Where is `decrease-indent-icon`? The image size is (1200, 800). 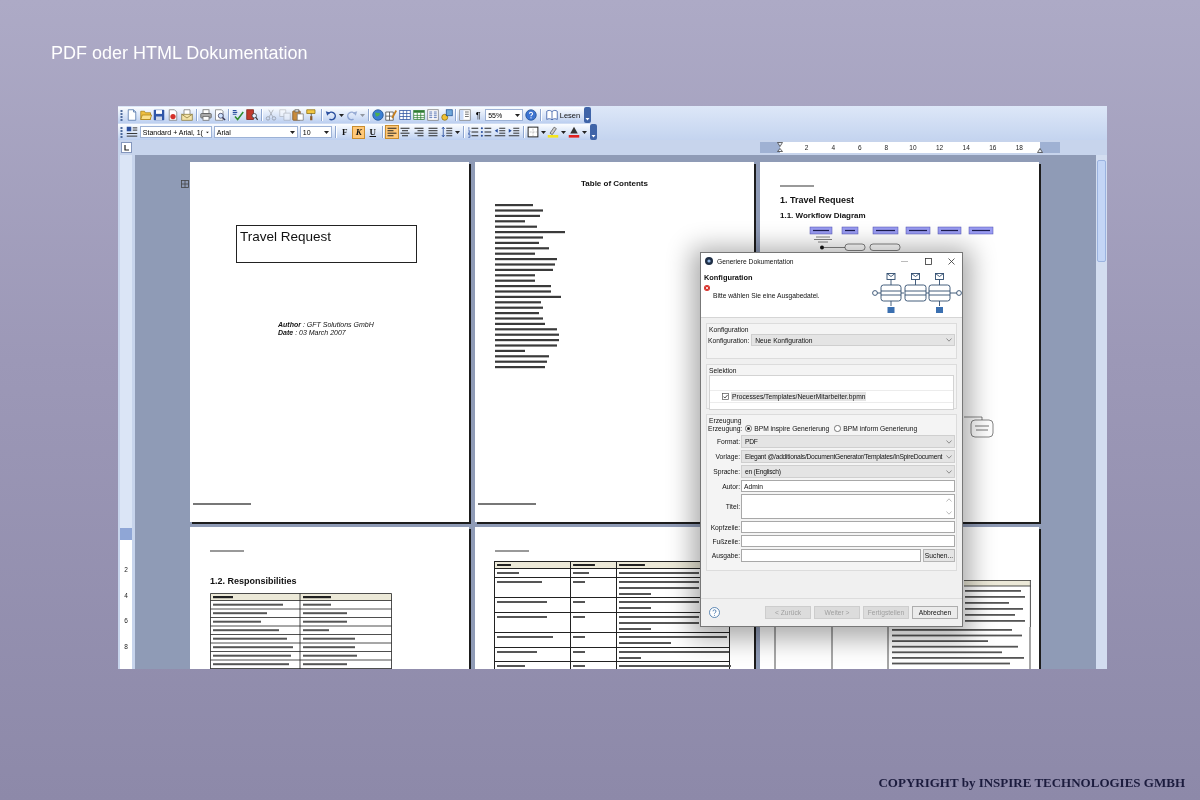 decrease-indent-icon is located at coordinates (500, 132).